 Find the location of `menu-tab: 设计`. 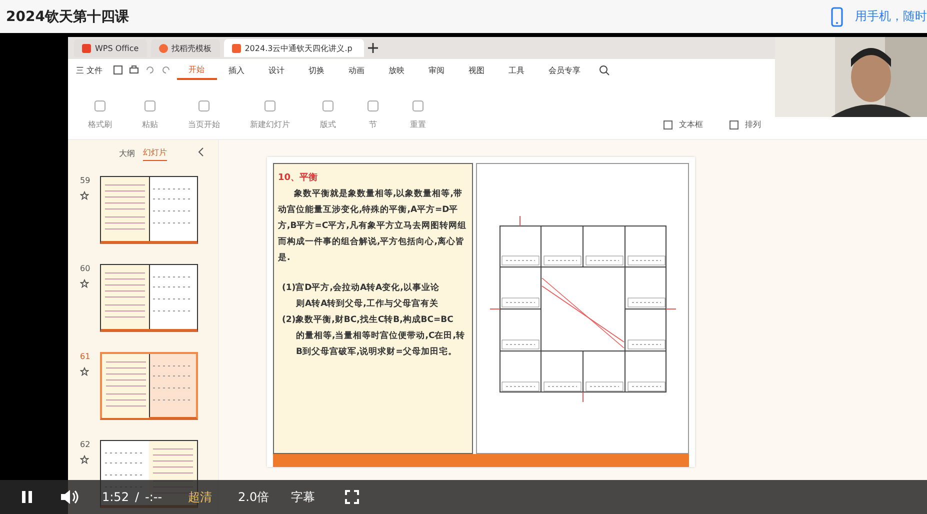

menu-tab: 设计 is located at coordinates (276, 70).